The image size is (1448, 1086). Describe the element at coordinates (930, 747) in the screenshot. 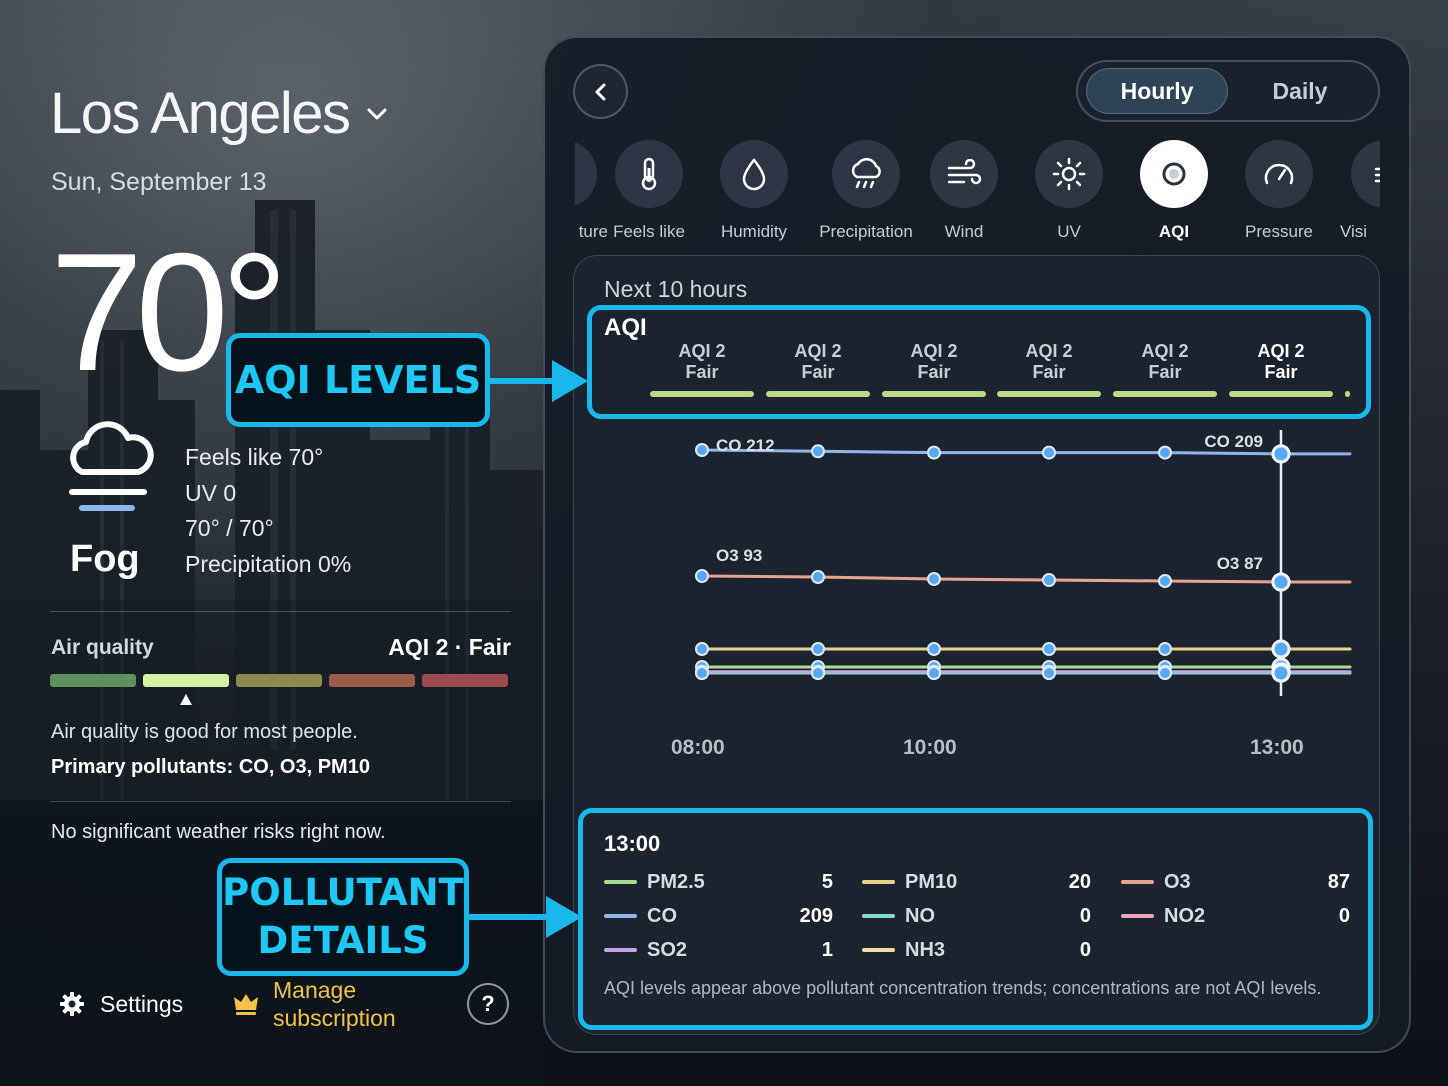

I see `time-tick-label: 10:00` at that location.